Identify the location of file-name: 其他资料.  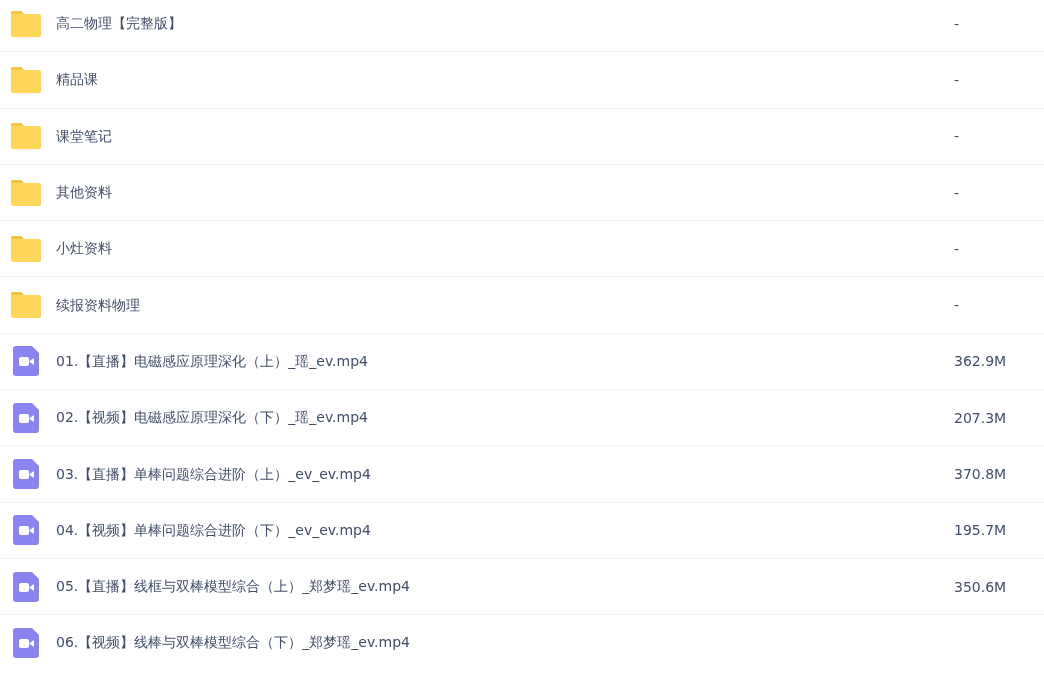
(505, 193).